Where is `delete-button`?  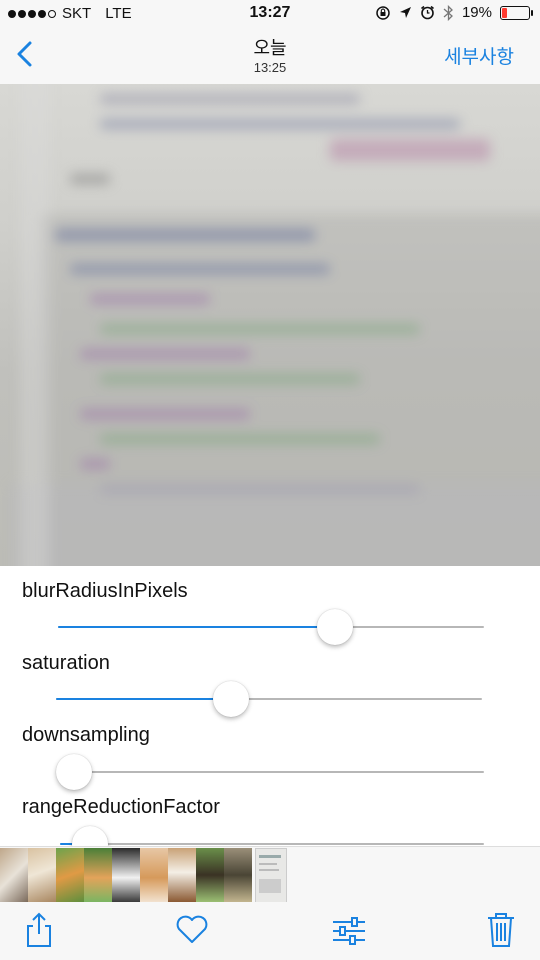 delete-button is located at coordinates (503, 930).